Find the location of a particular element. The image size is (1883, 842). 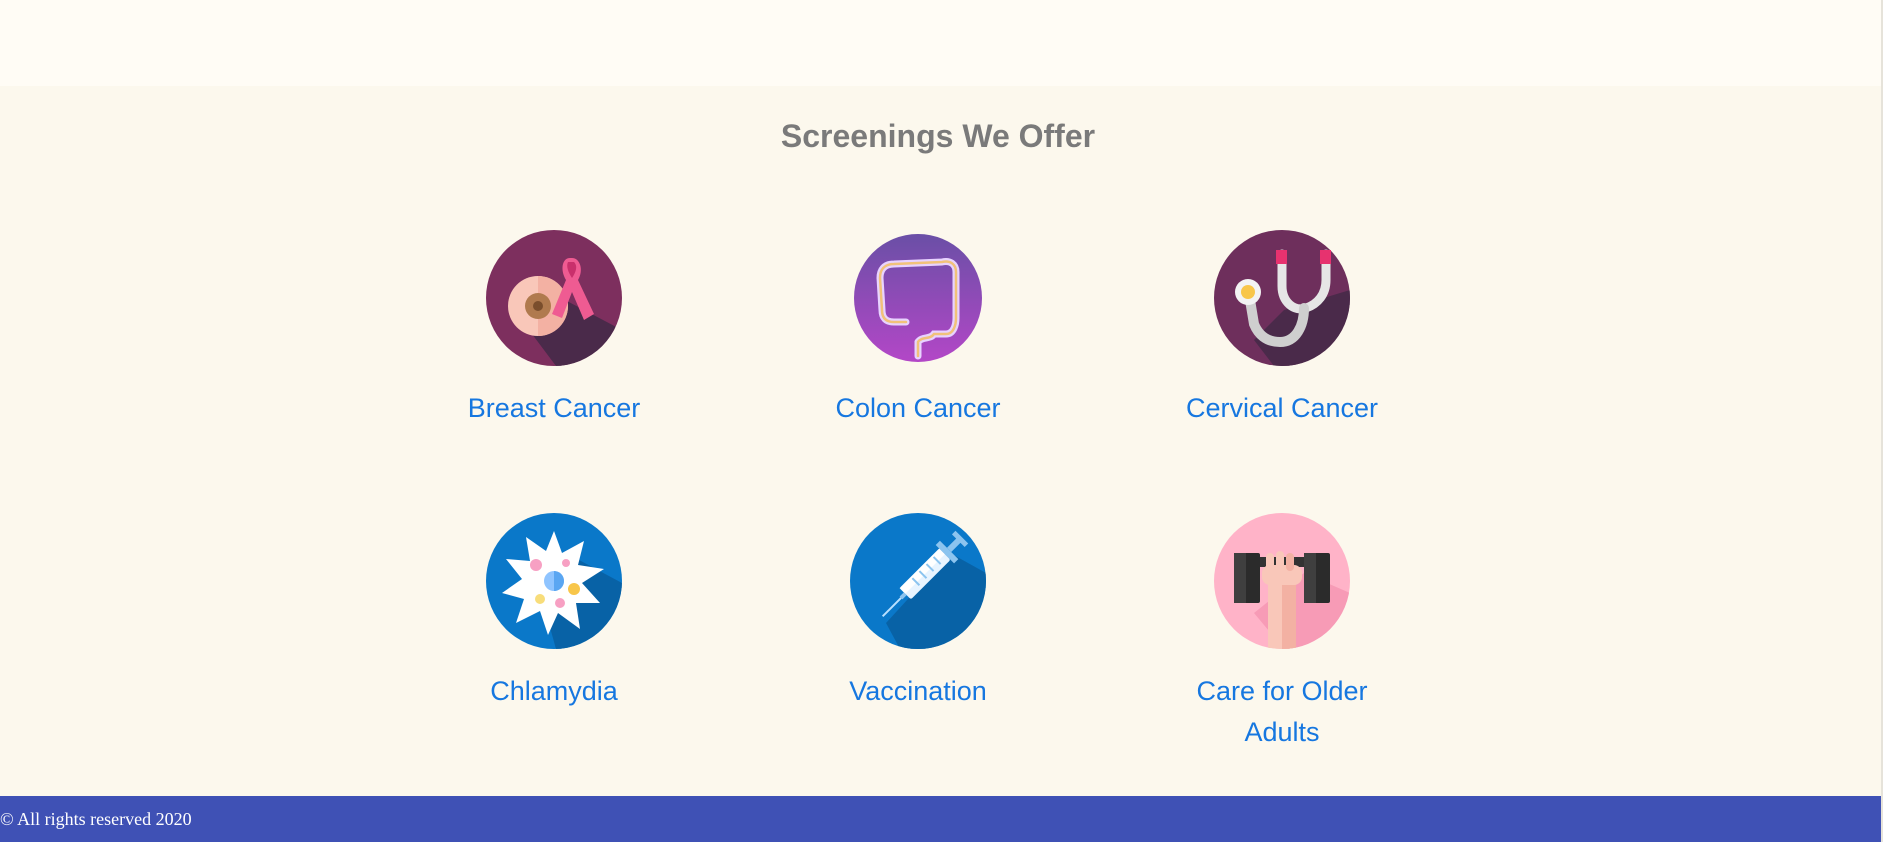

card-label: Chlamydia is located at coordinates (554, 691).